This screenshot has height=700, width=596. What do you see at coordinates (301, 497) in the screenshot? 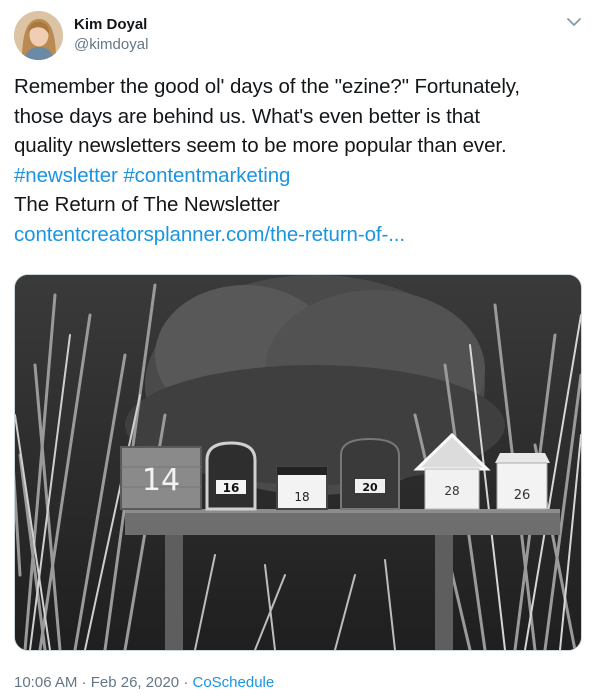
I see `mailbox-number-18: 18` at bounding box center [301, 497].